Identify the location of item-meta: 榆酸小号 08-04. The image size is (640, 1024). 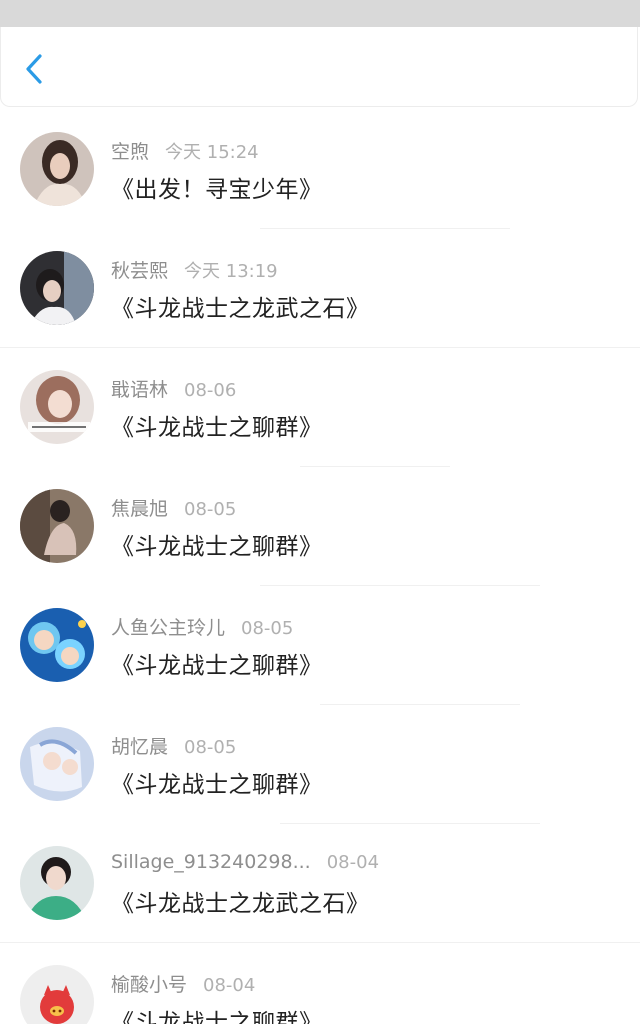
(183, 983).